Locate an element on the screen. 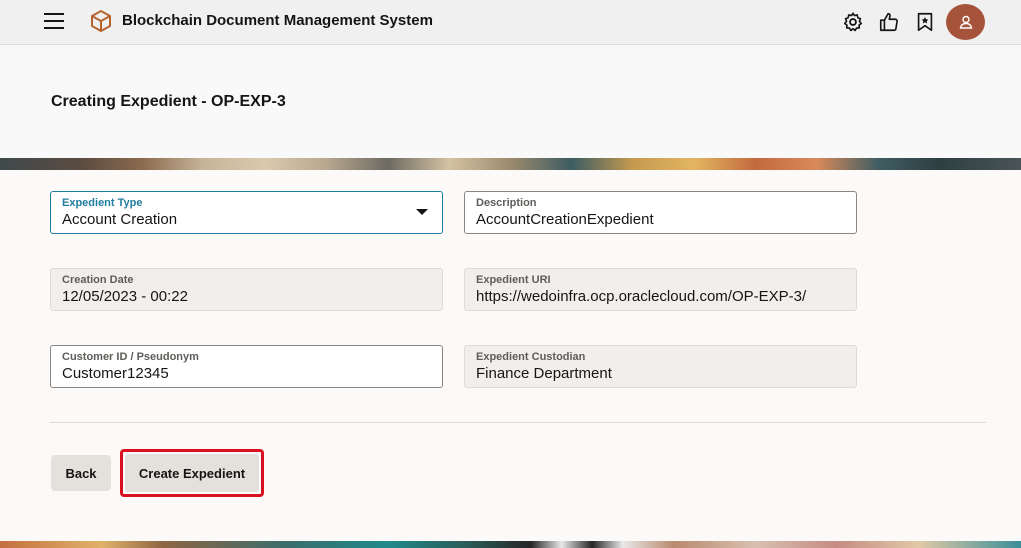 This screenshot has width=1021, height=548. cube-logo-icon is located at coordinates (101, 21).